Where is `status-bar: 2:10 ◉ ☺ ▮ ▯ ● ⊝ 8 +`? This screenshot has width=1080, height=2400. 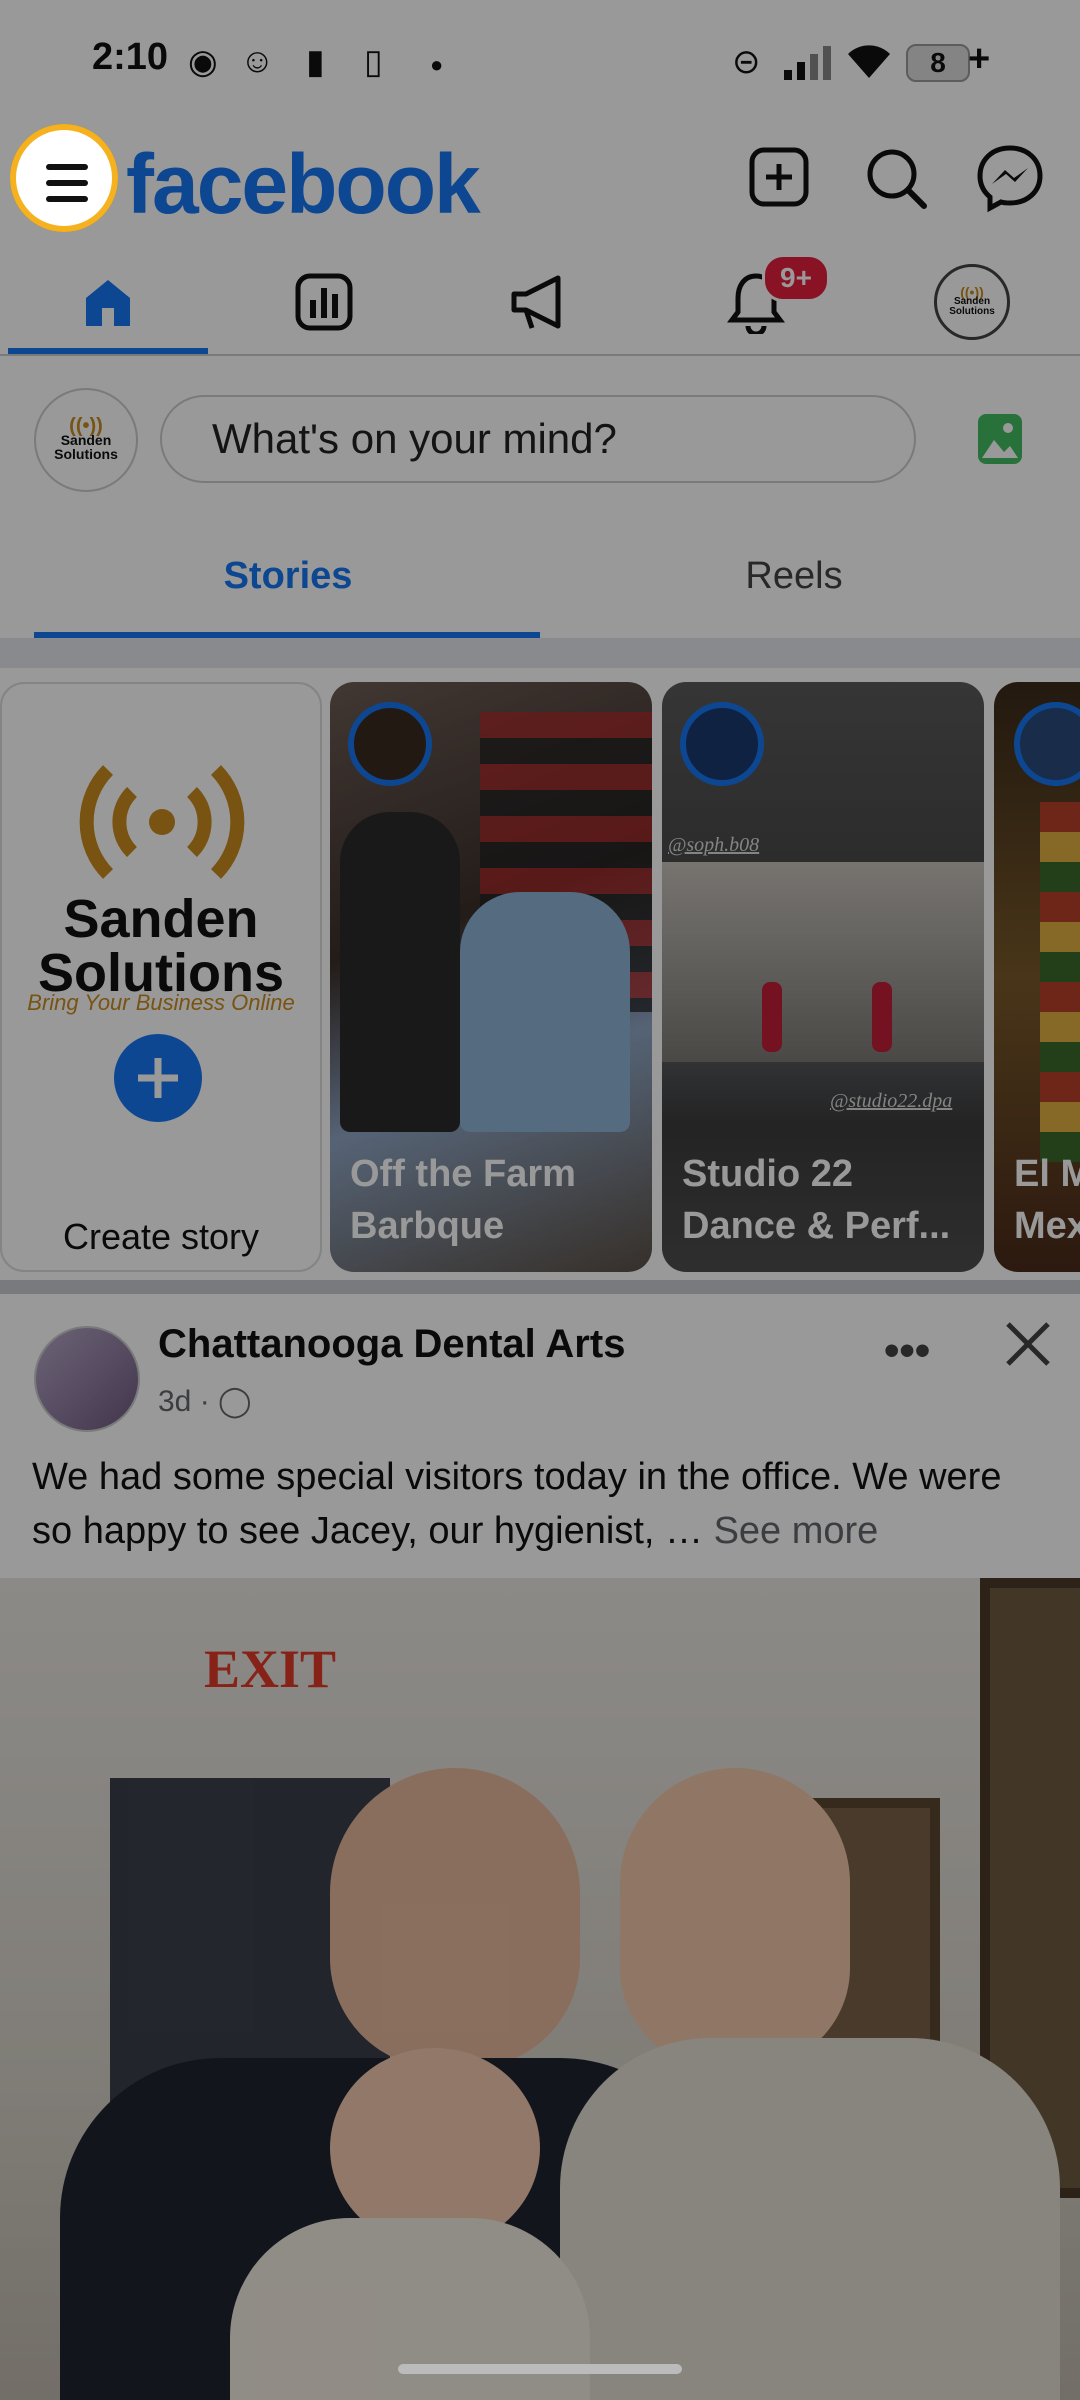
status-bar: 2:10 ◉ ☺ ▮ ▯ ● ⊝ 8 + is located at coordinates (540, 60).